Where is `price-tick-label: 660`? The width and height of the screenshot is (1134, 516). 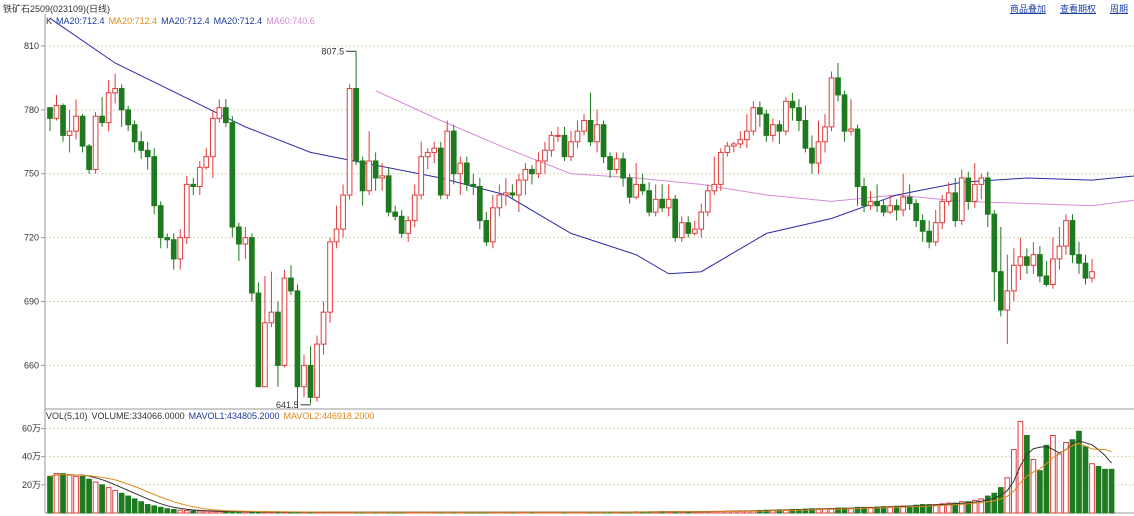 price-tick-label: 660 is located at coordinates (31, 365).